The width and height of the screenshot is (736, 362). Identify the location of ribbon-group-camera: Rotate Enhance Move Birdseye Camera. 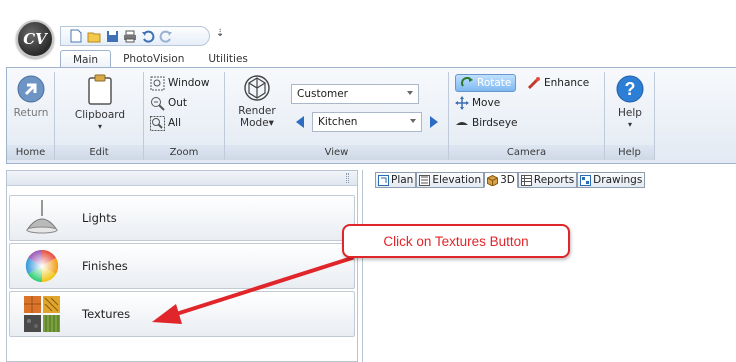
(527, 116).